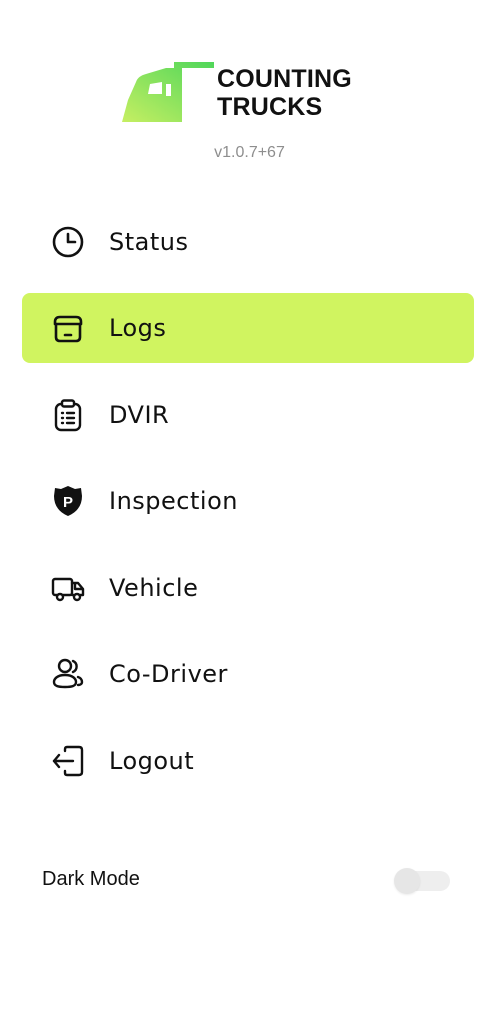 The image size is (499, 1024). What do you see at coordinates (68, 328) in the screenshot?
I see `logs-icon` at bounding box center [68, 328].